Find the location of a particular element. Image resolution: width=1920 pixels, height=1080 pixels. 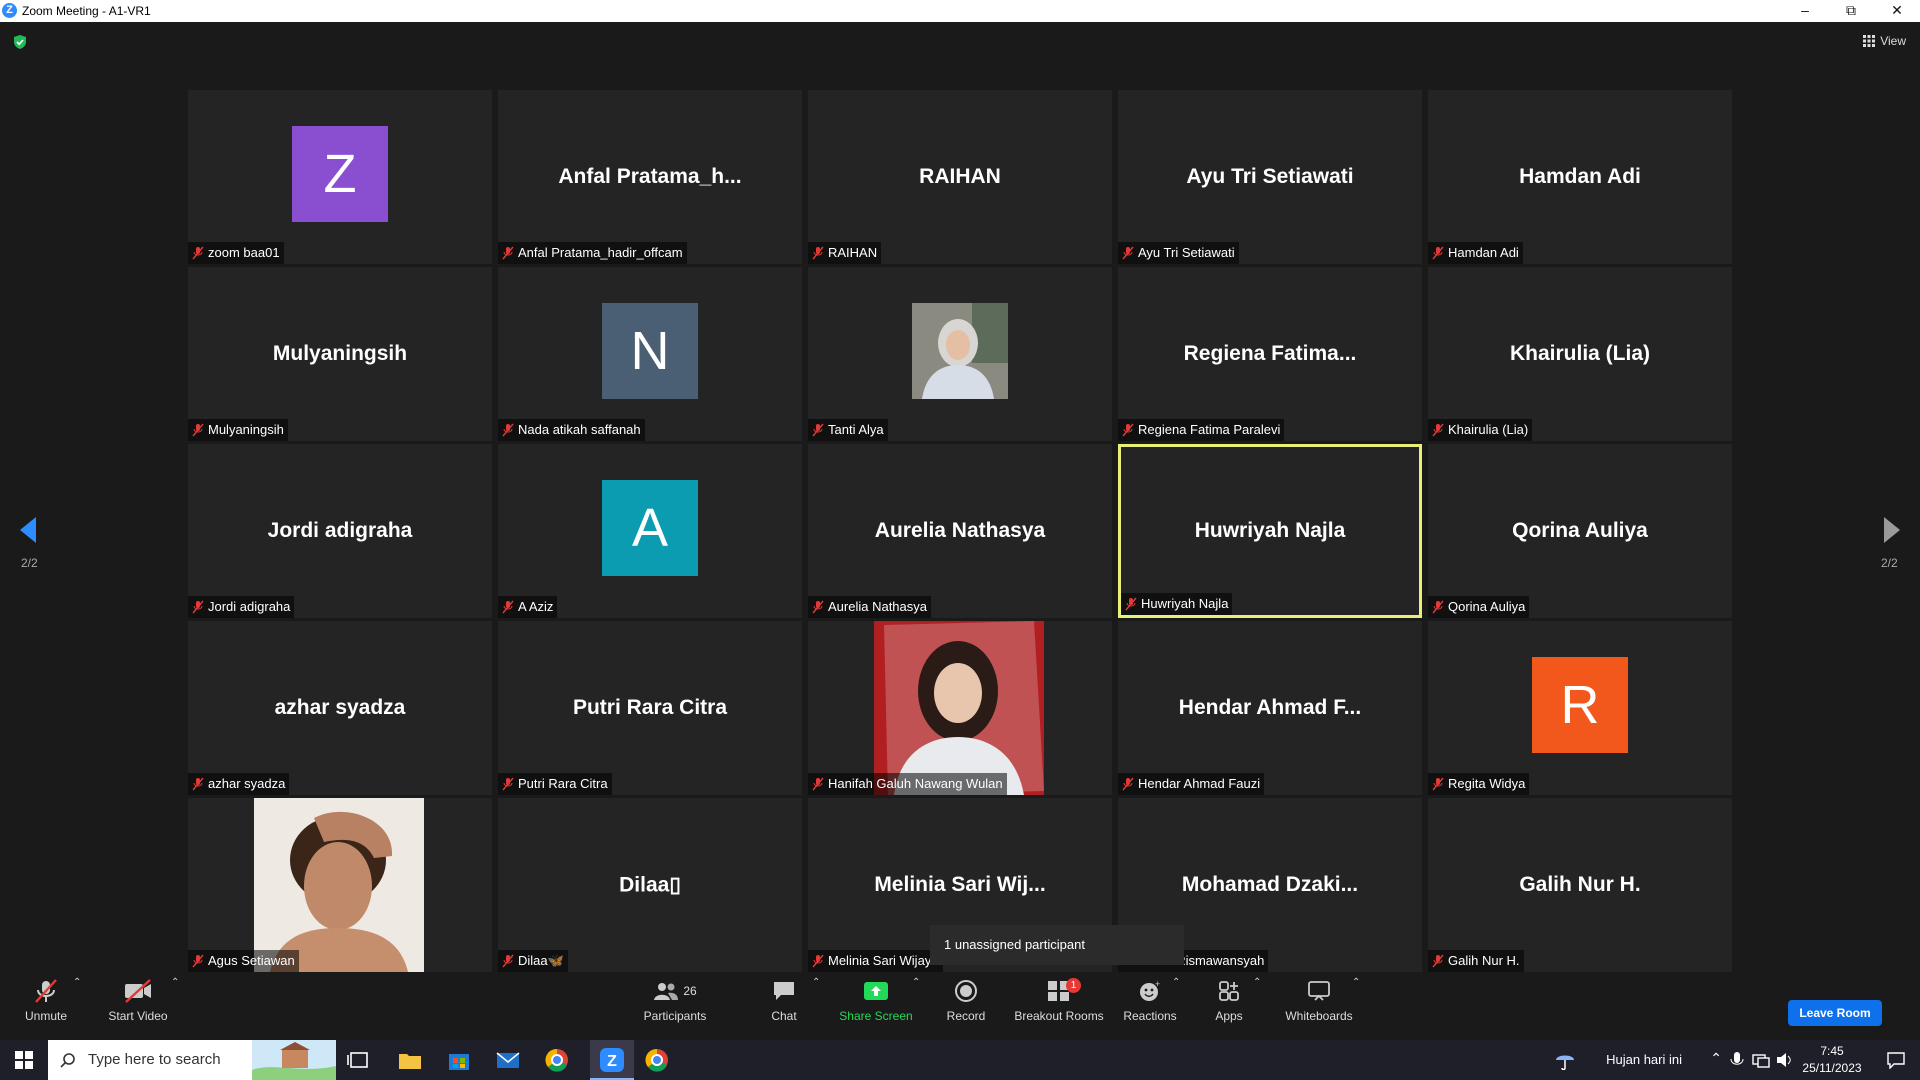

audio-options-caret-icon: ⌃ is located at coordinates (77, 982).